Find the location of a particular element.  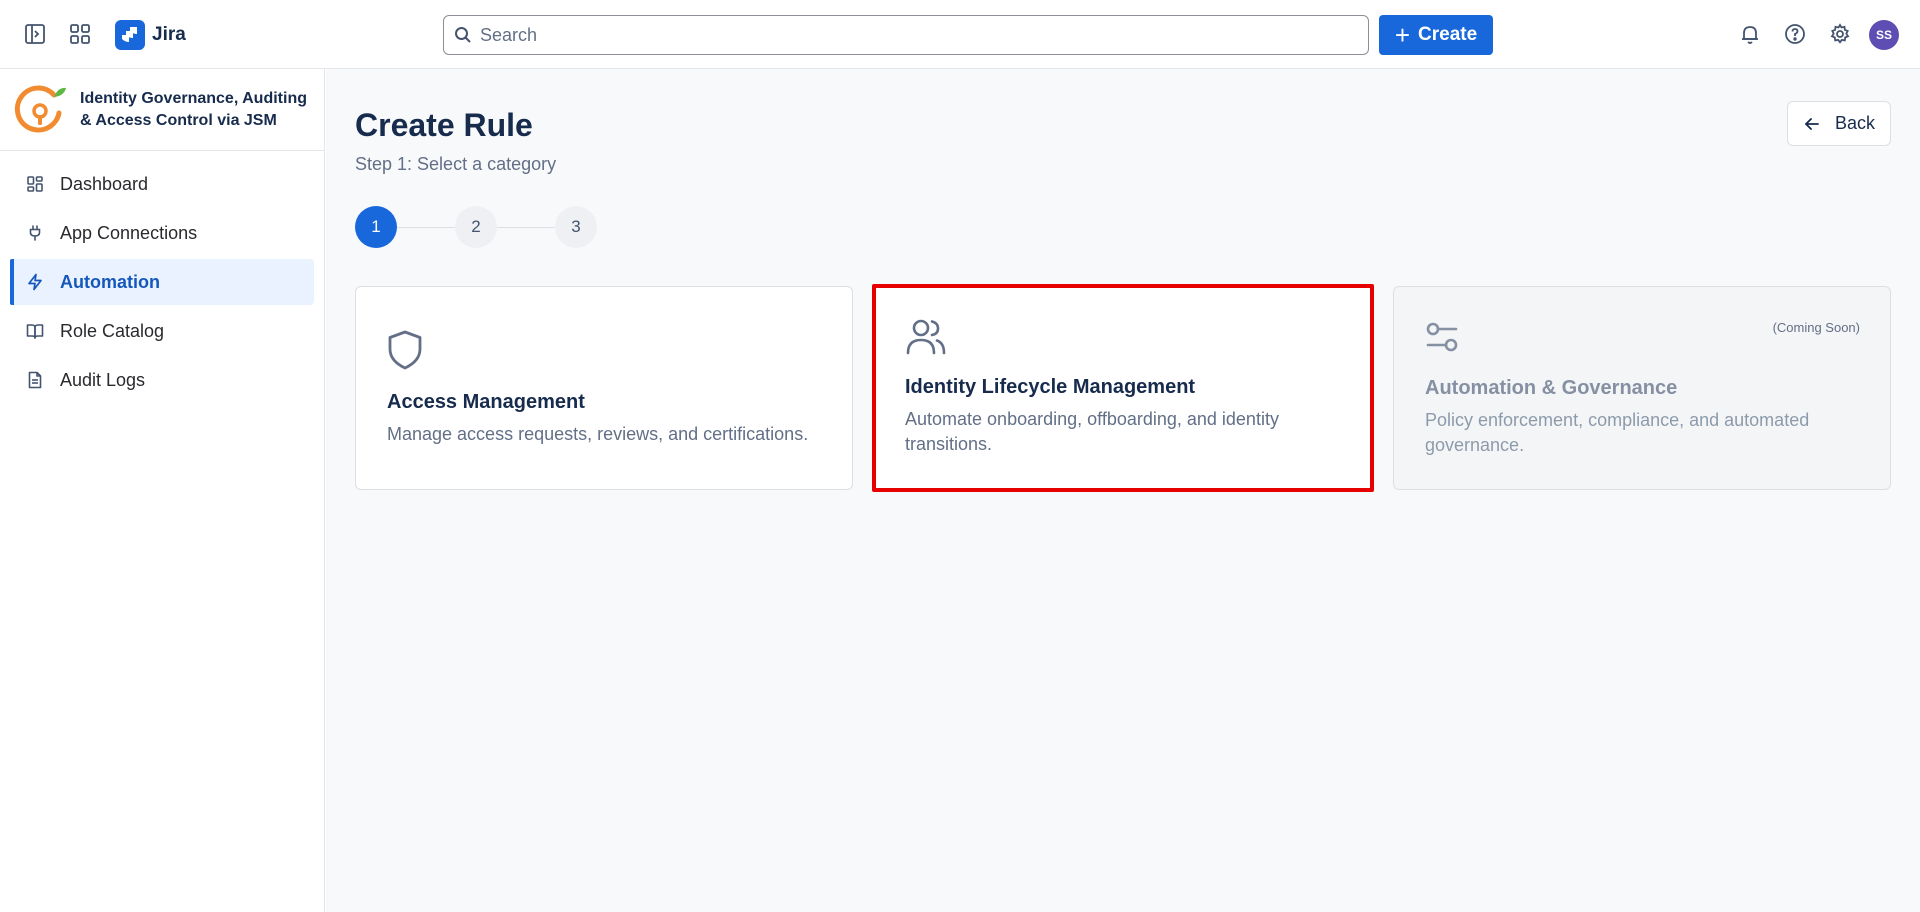

page-title: Create Rule is located at coordinates (444, 125).